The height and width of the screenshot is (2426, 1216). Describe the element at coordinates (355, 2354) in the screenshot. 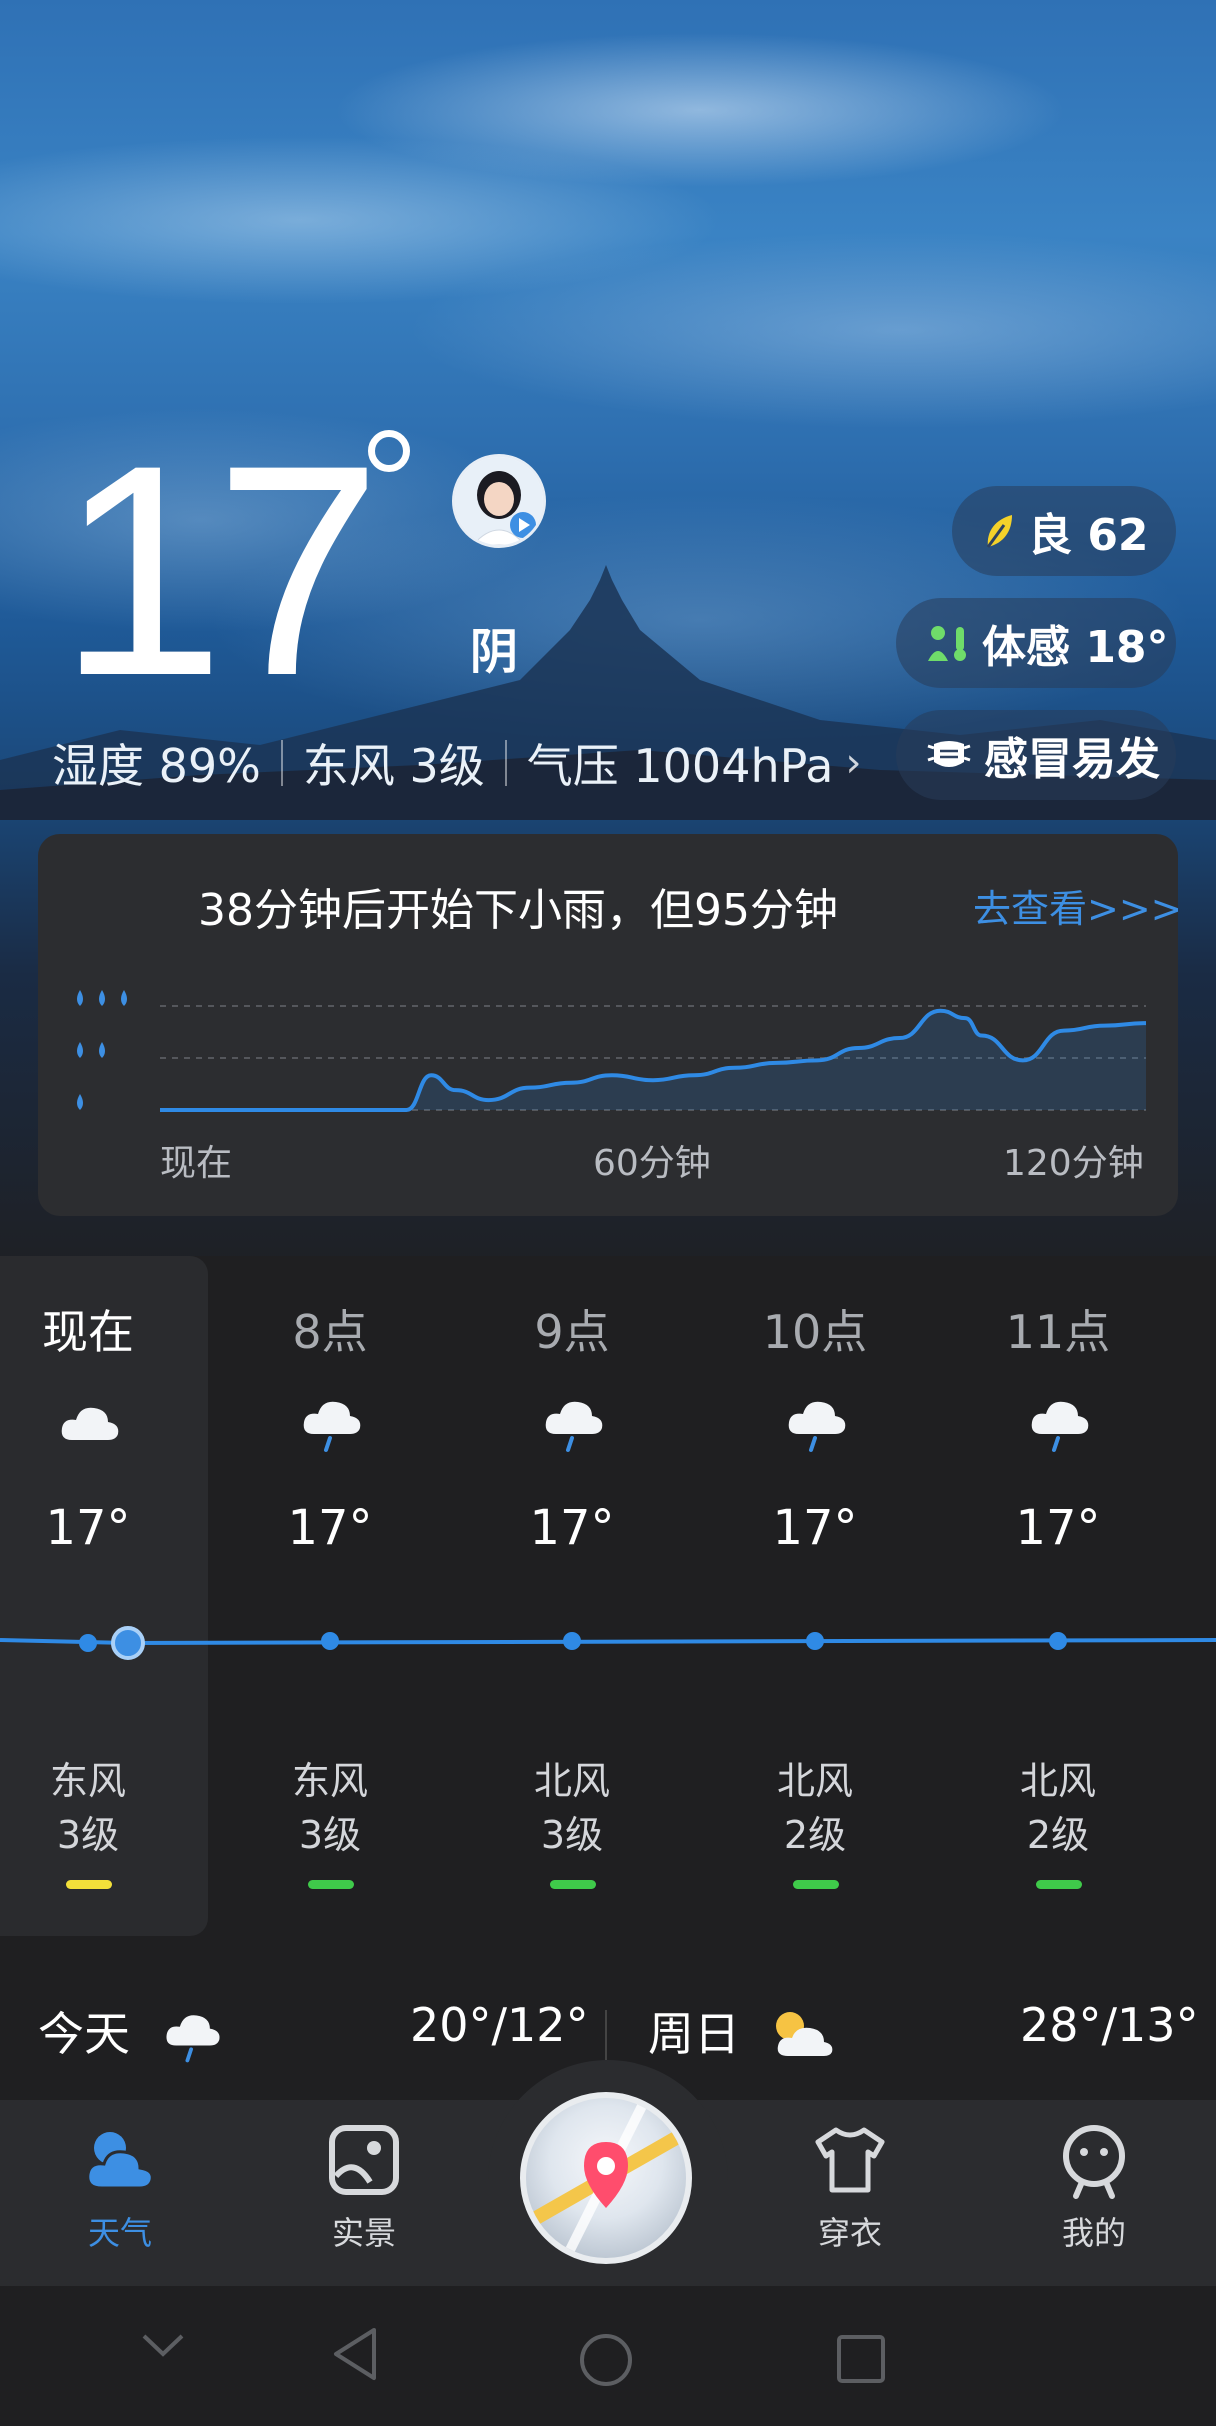

I see `back-icon` at that location.